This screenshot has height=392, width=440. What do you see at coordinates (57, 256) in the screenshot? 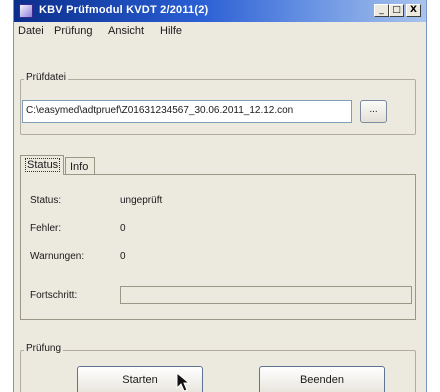
I see `warnungen-label: Warnungen:` at bounding box center [57, 256].